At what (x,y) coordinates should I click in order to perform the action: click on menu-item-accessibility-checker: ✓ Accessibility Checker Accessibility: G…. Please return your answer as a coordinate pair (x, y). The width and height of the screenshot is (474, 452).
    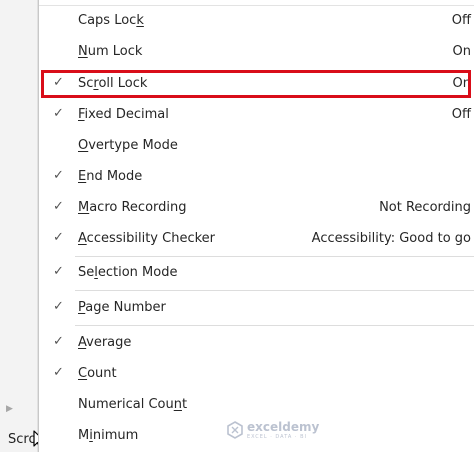
    Looking at the image, I should click on (256, 239).